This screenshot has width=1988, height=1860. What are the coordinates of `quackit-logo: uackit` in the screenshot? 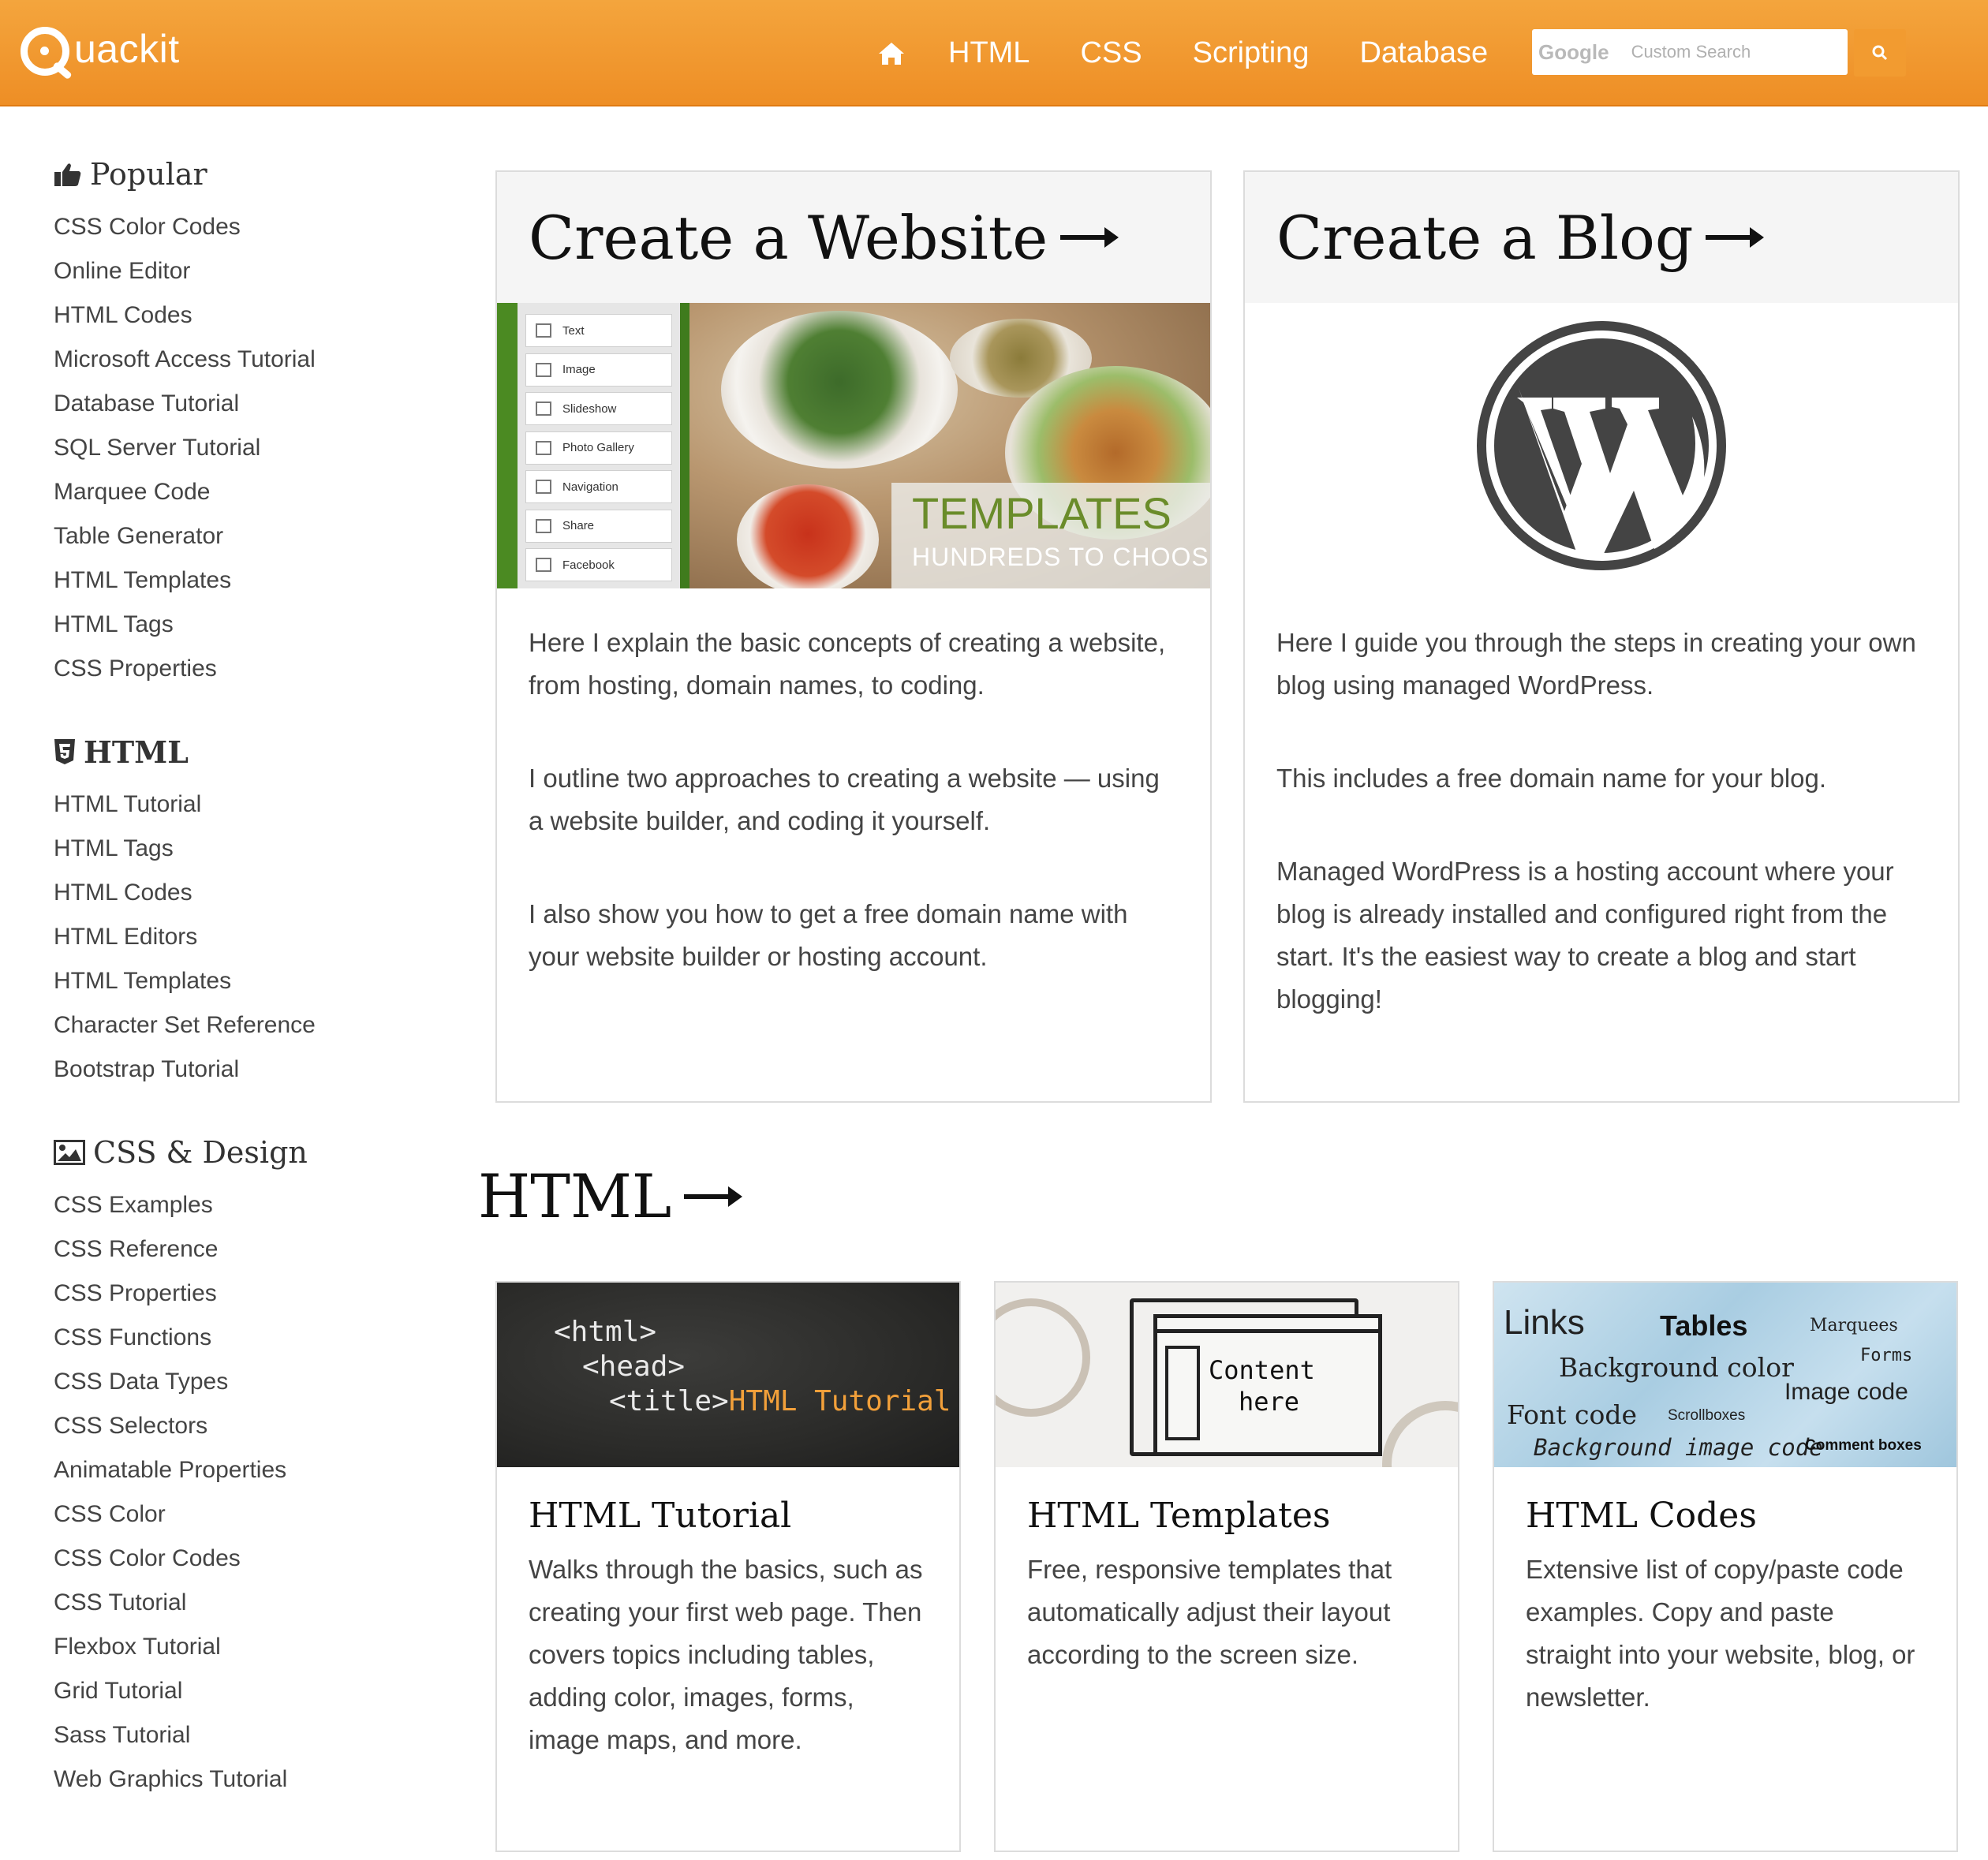 It's located at (100, 52).